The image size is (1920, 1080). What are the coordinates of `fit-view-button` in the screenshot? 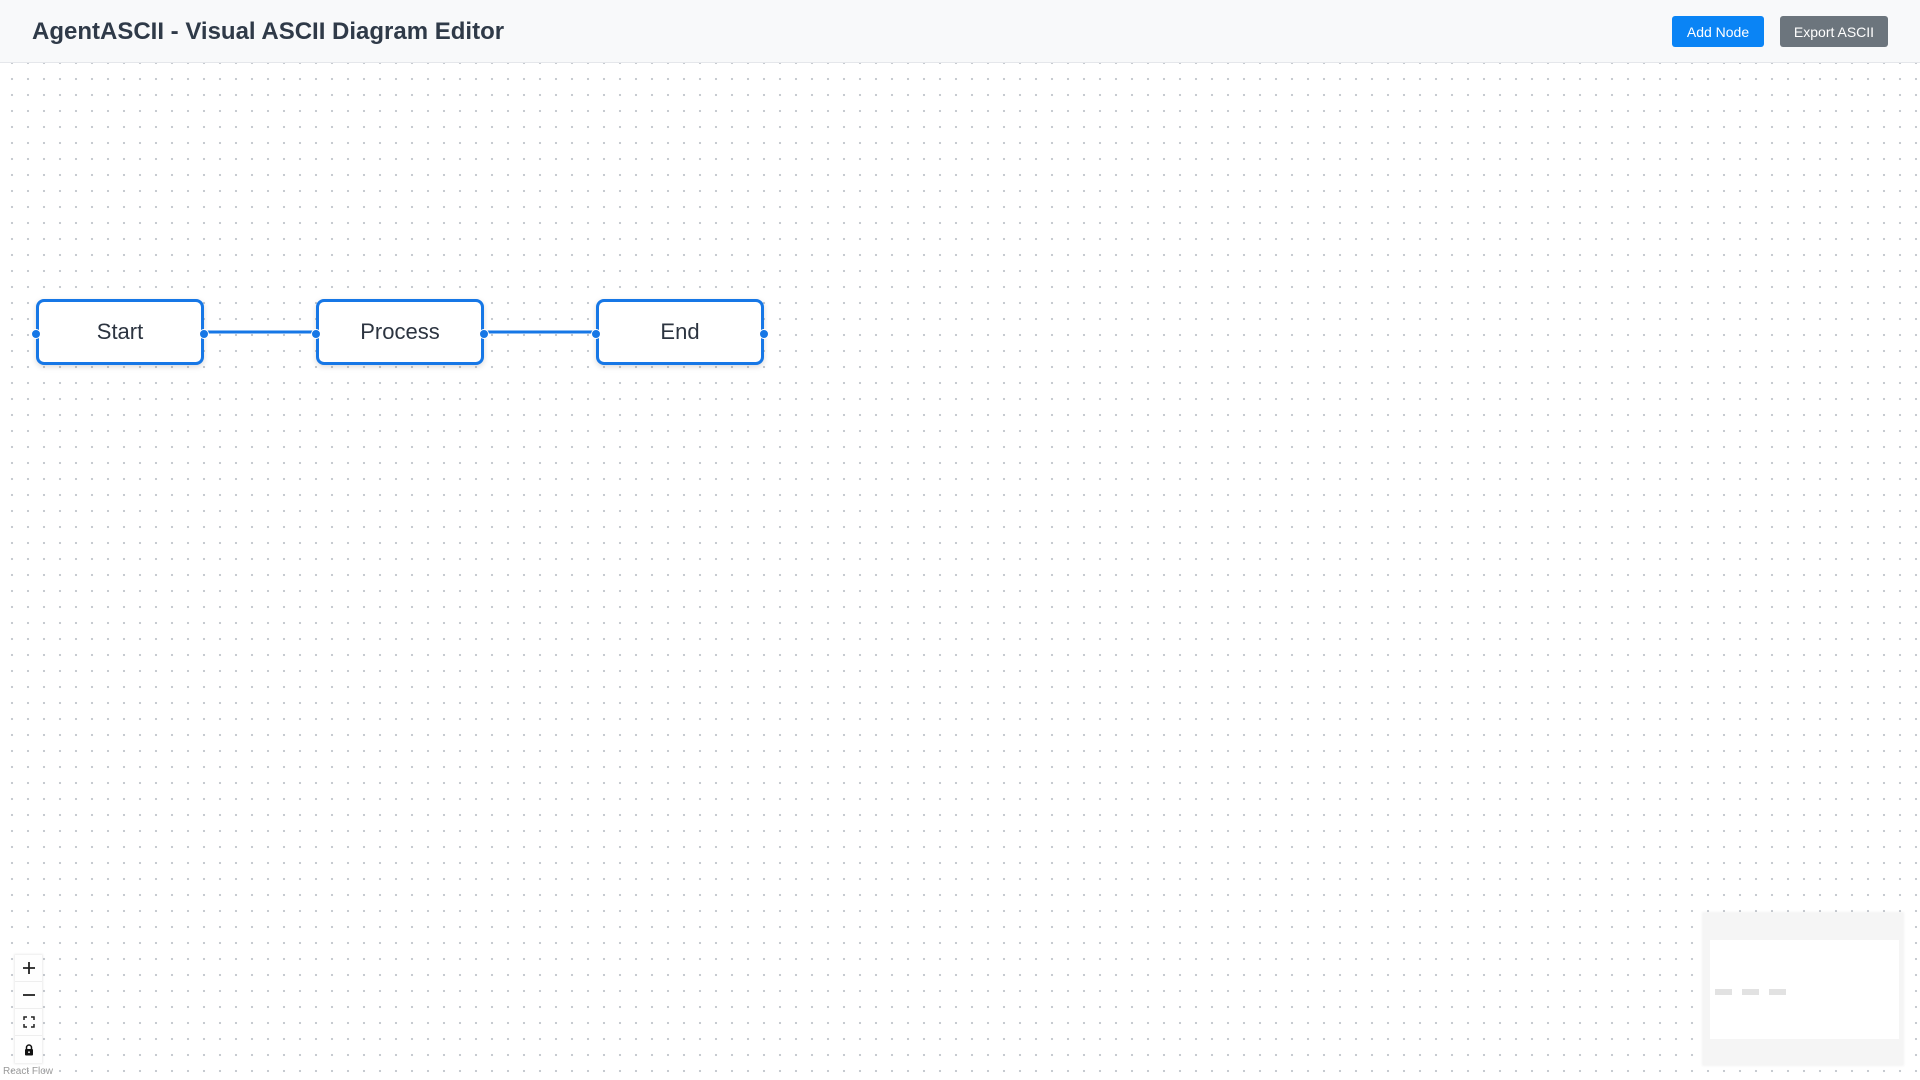 It's located at (28, 1022).